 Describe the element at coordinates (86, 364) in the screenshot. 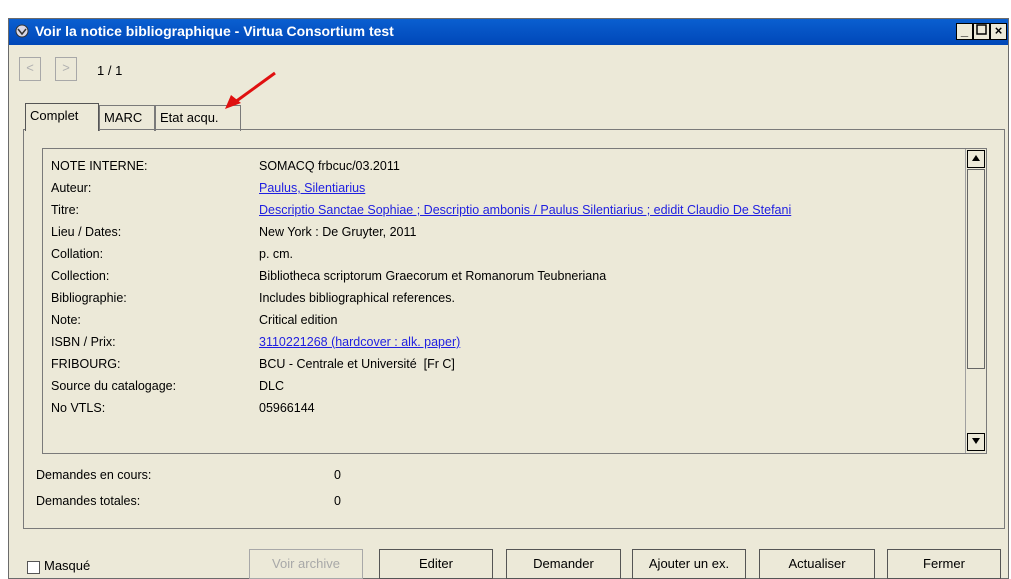

I see `field-label: FRIBOURG:` at that location.